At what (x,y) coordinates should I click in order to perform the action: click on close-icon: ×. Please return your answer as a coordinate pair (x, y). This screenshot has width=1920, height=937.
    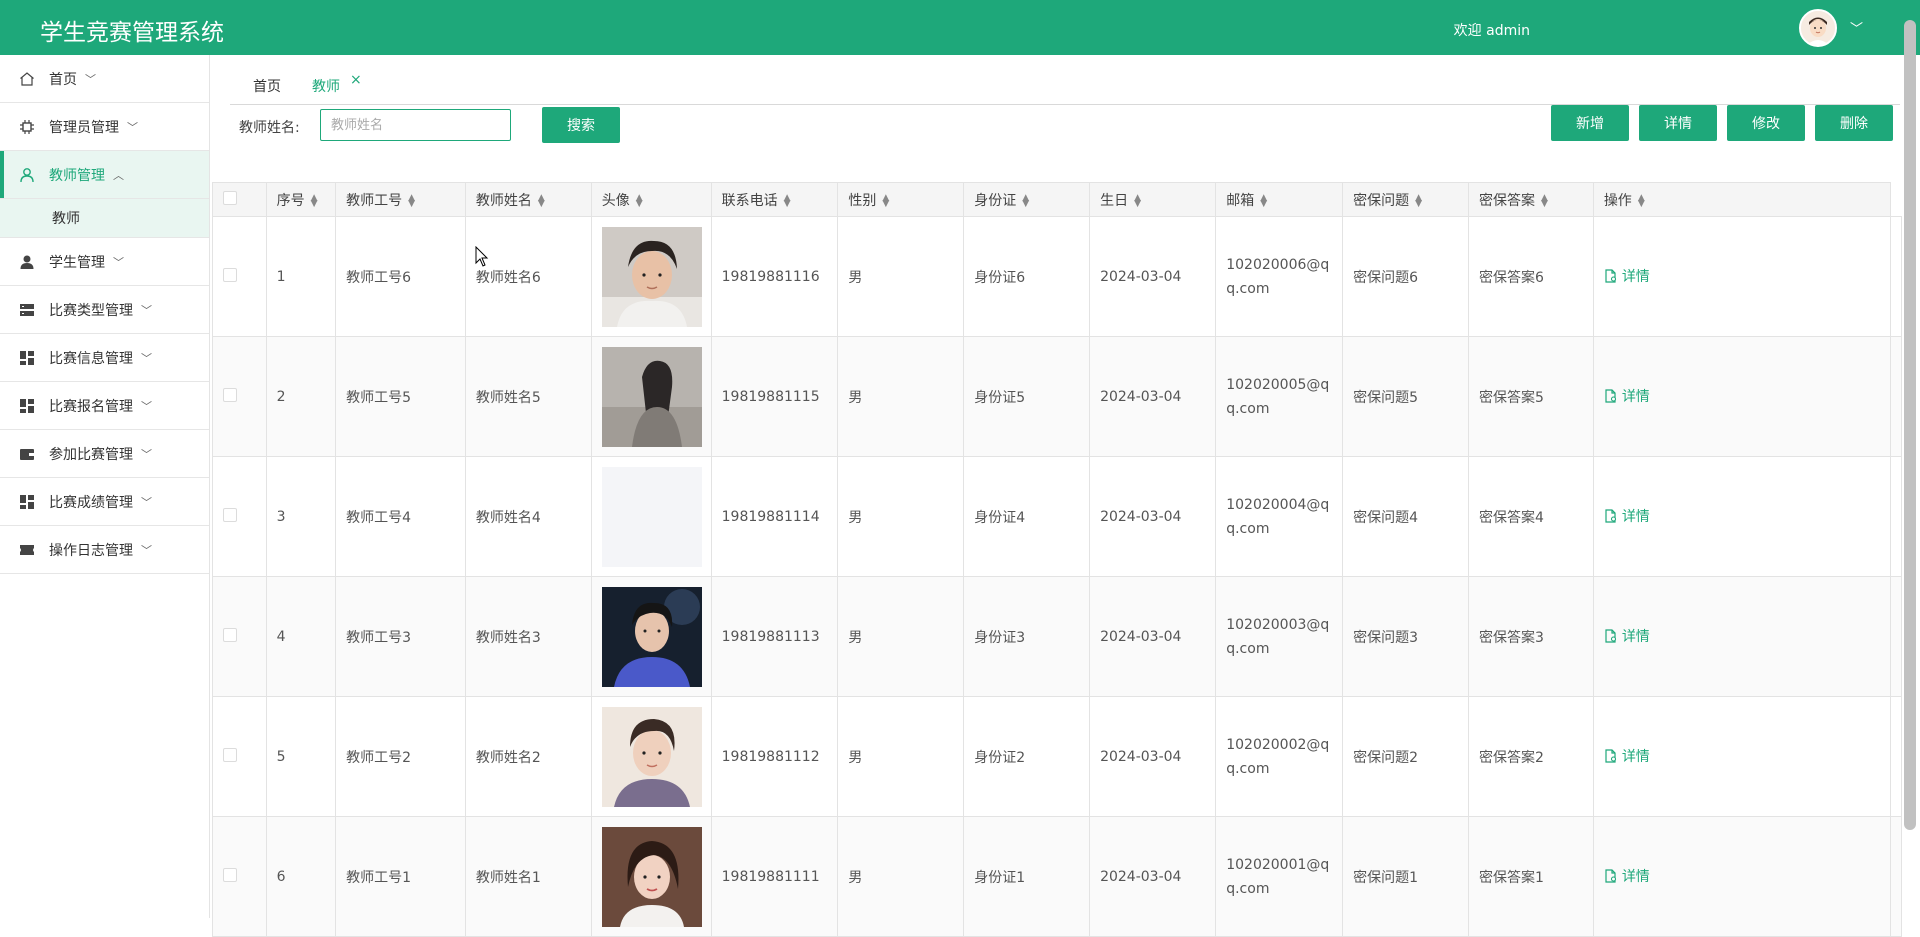
    Looking at the image, I should click on (356, 80).